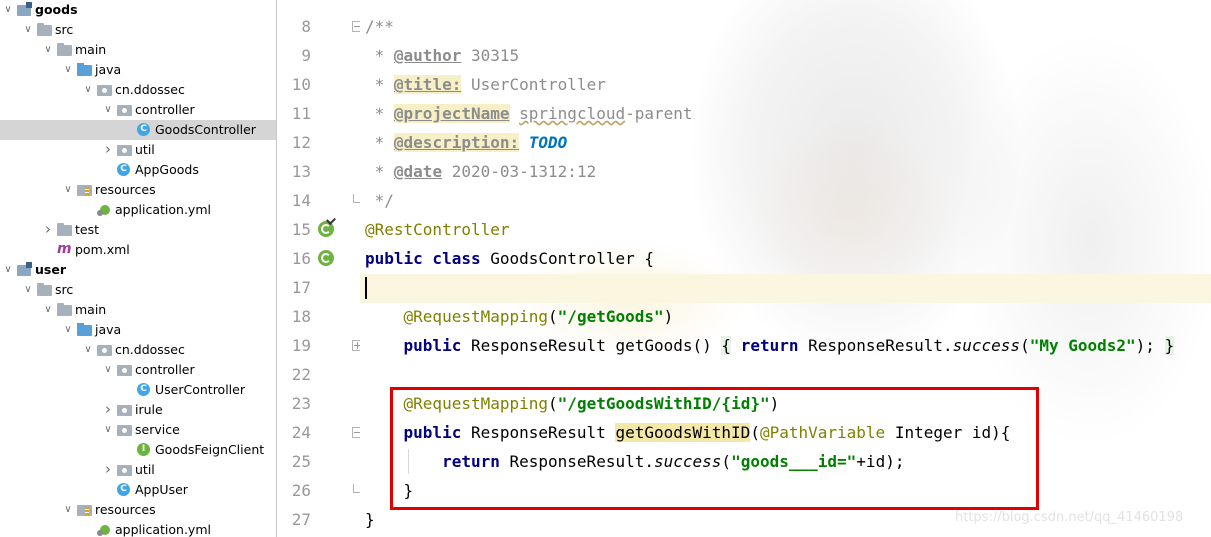 Image resolution: width=1211 pixels, height=537 pixels. I want to click on tree-item: › irule, so click(138, 410).